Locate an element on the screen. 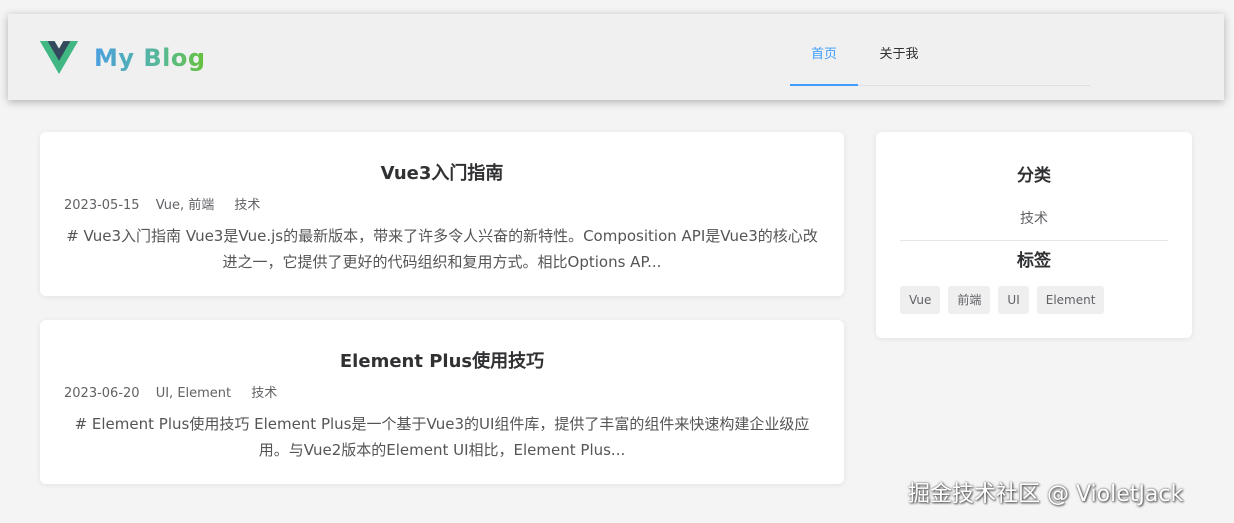 Image resolution: width=1234 pixels, height=523 pixels. categories-heading: 分类 is located at coordinates (1034, 176).